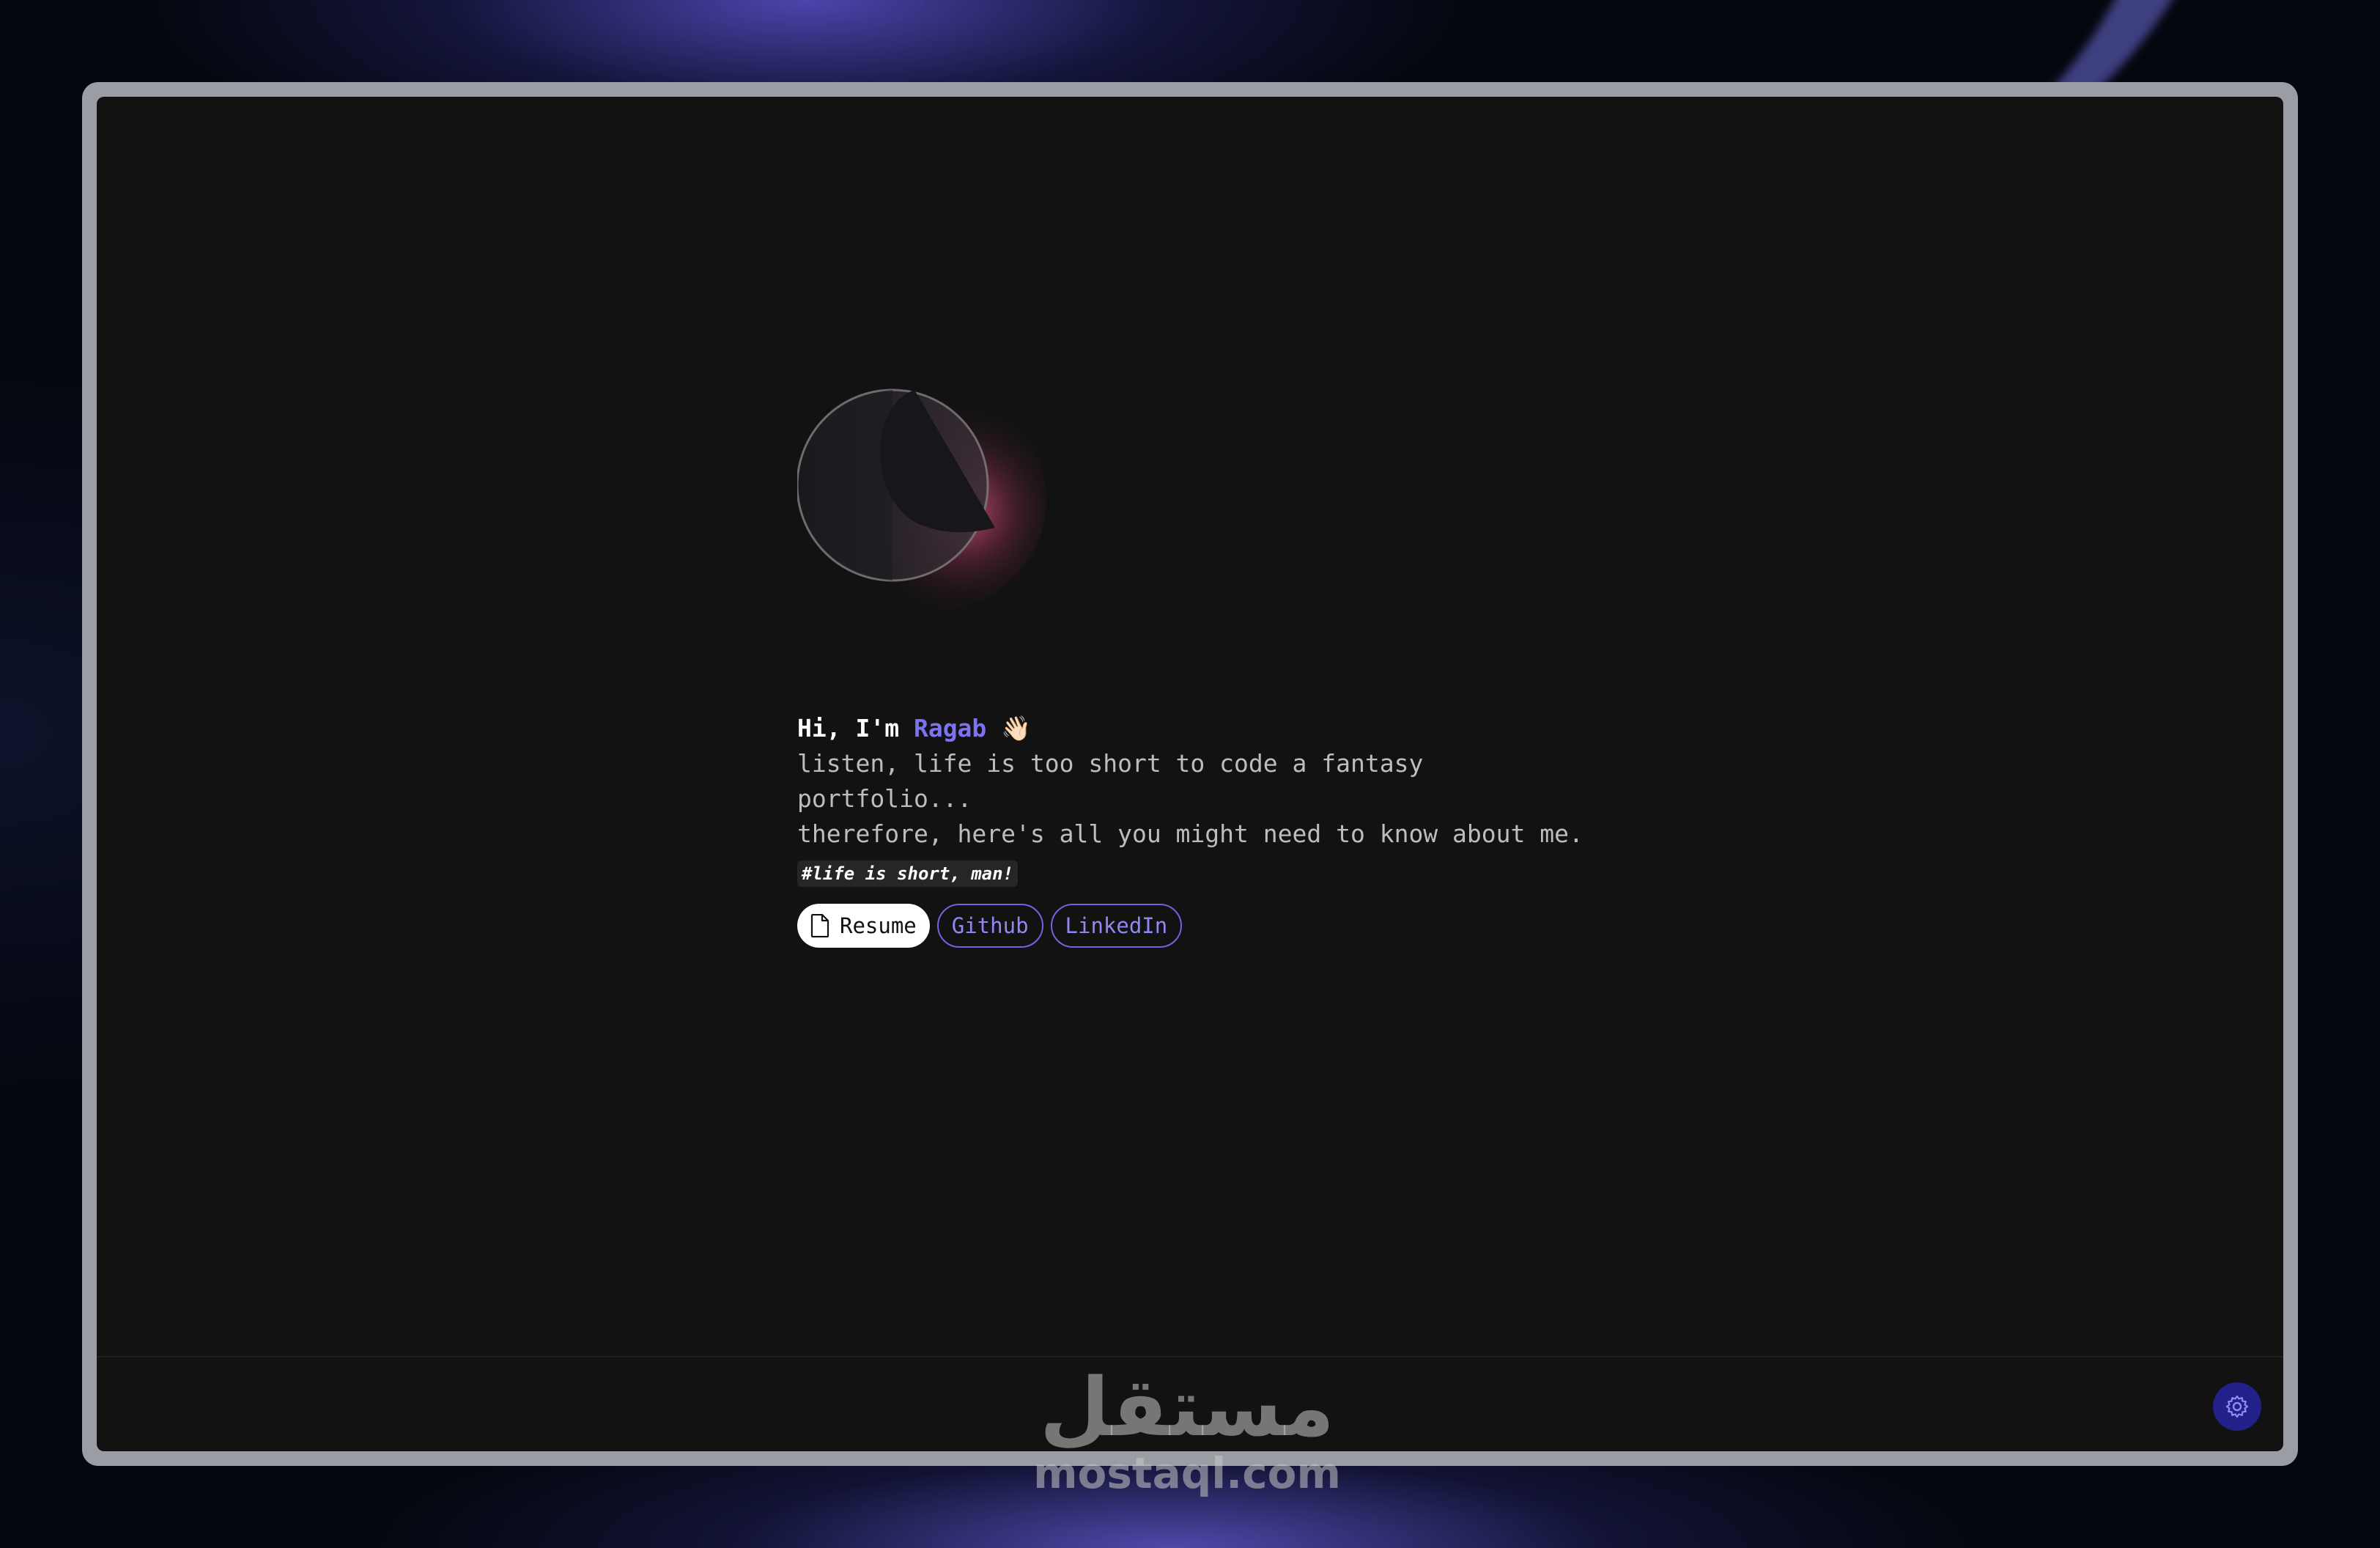 The height and width of the screenshot is (1548, 2380). What do you see at coordinates (1237, 926) in the screenshot?
I see `link-buttons: Resume Github LinkedIn` at bounding box center [1237, 926].